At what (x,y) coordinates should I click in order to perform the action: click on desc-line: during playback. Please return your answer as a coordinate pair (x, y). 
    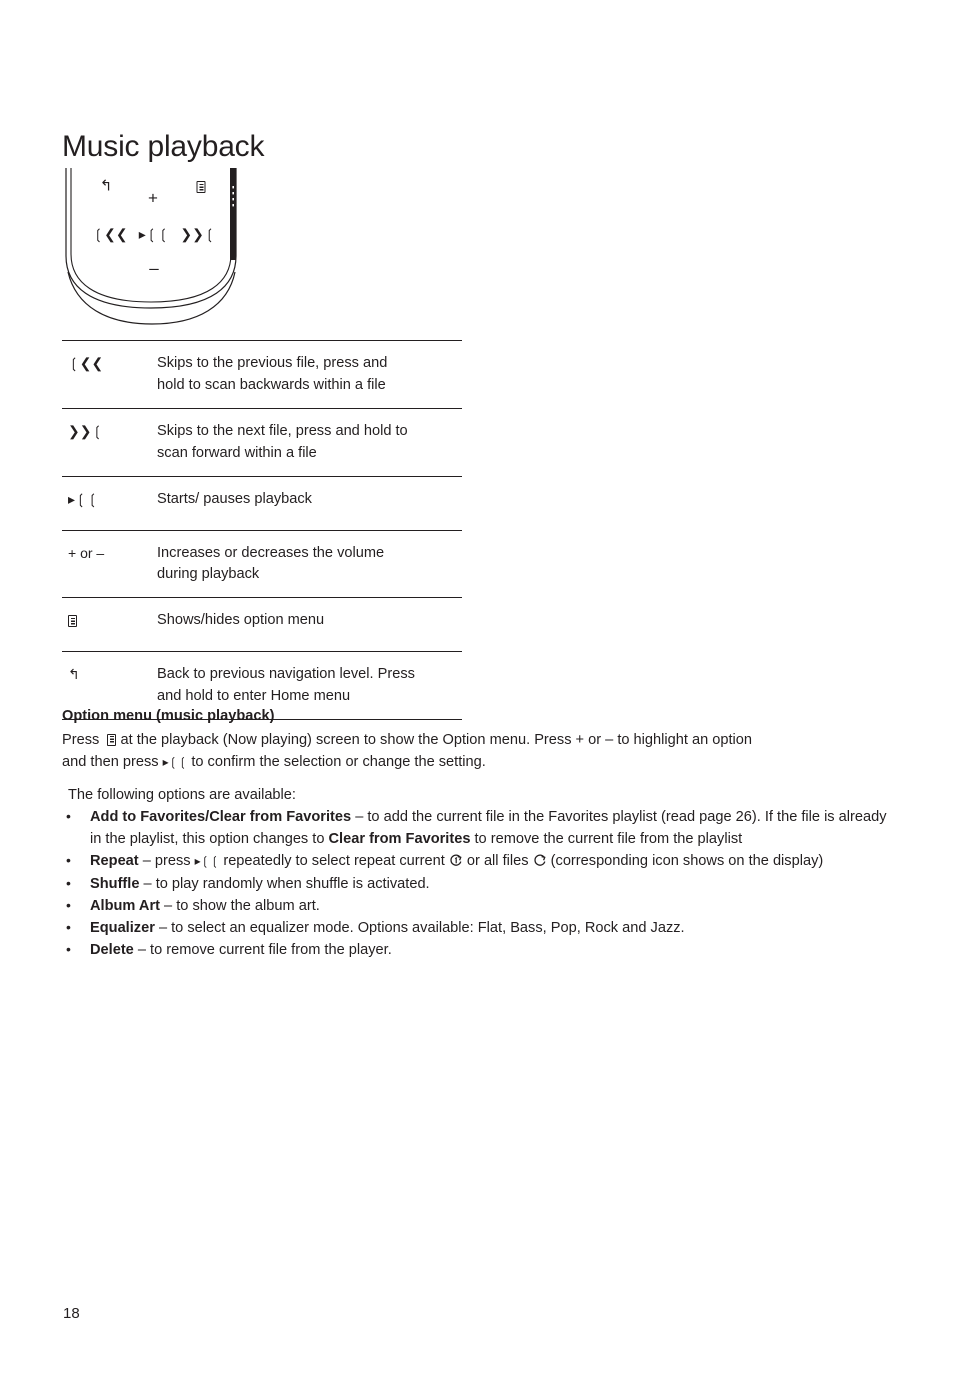
    Looking at the image, I should click on (208, 574).